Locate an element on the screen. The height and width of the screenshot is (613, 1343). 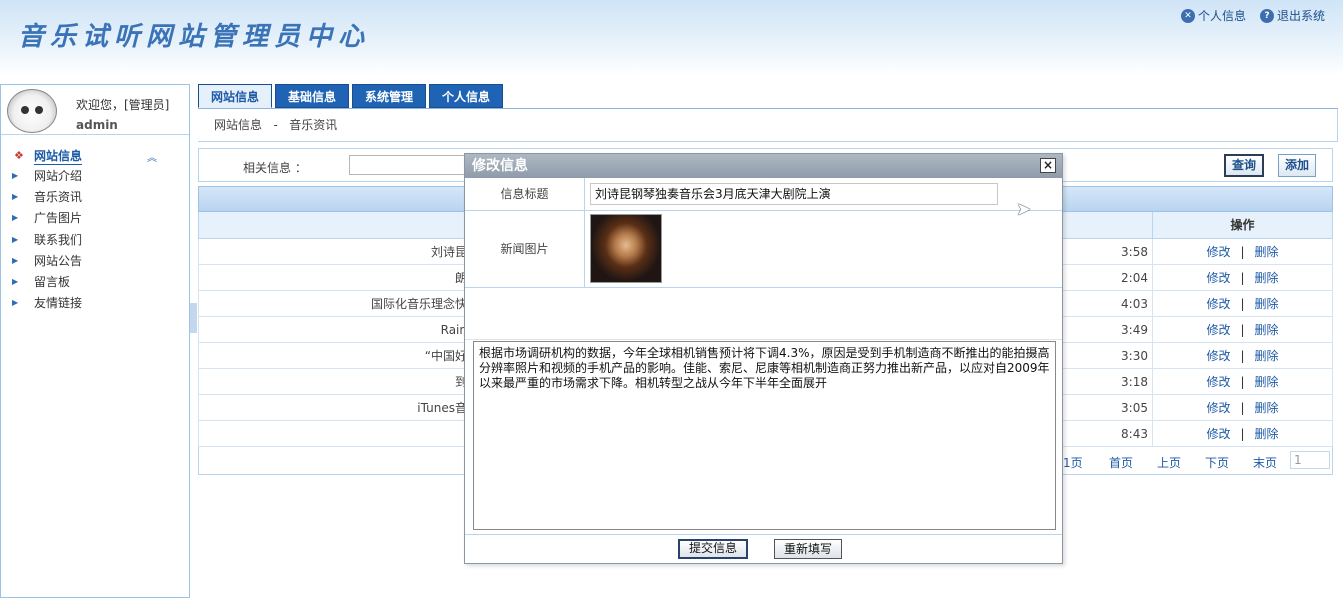
row-title: 刘诗昆 is located at coordinates (448, 252).